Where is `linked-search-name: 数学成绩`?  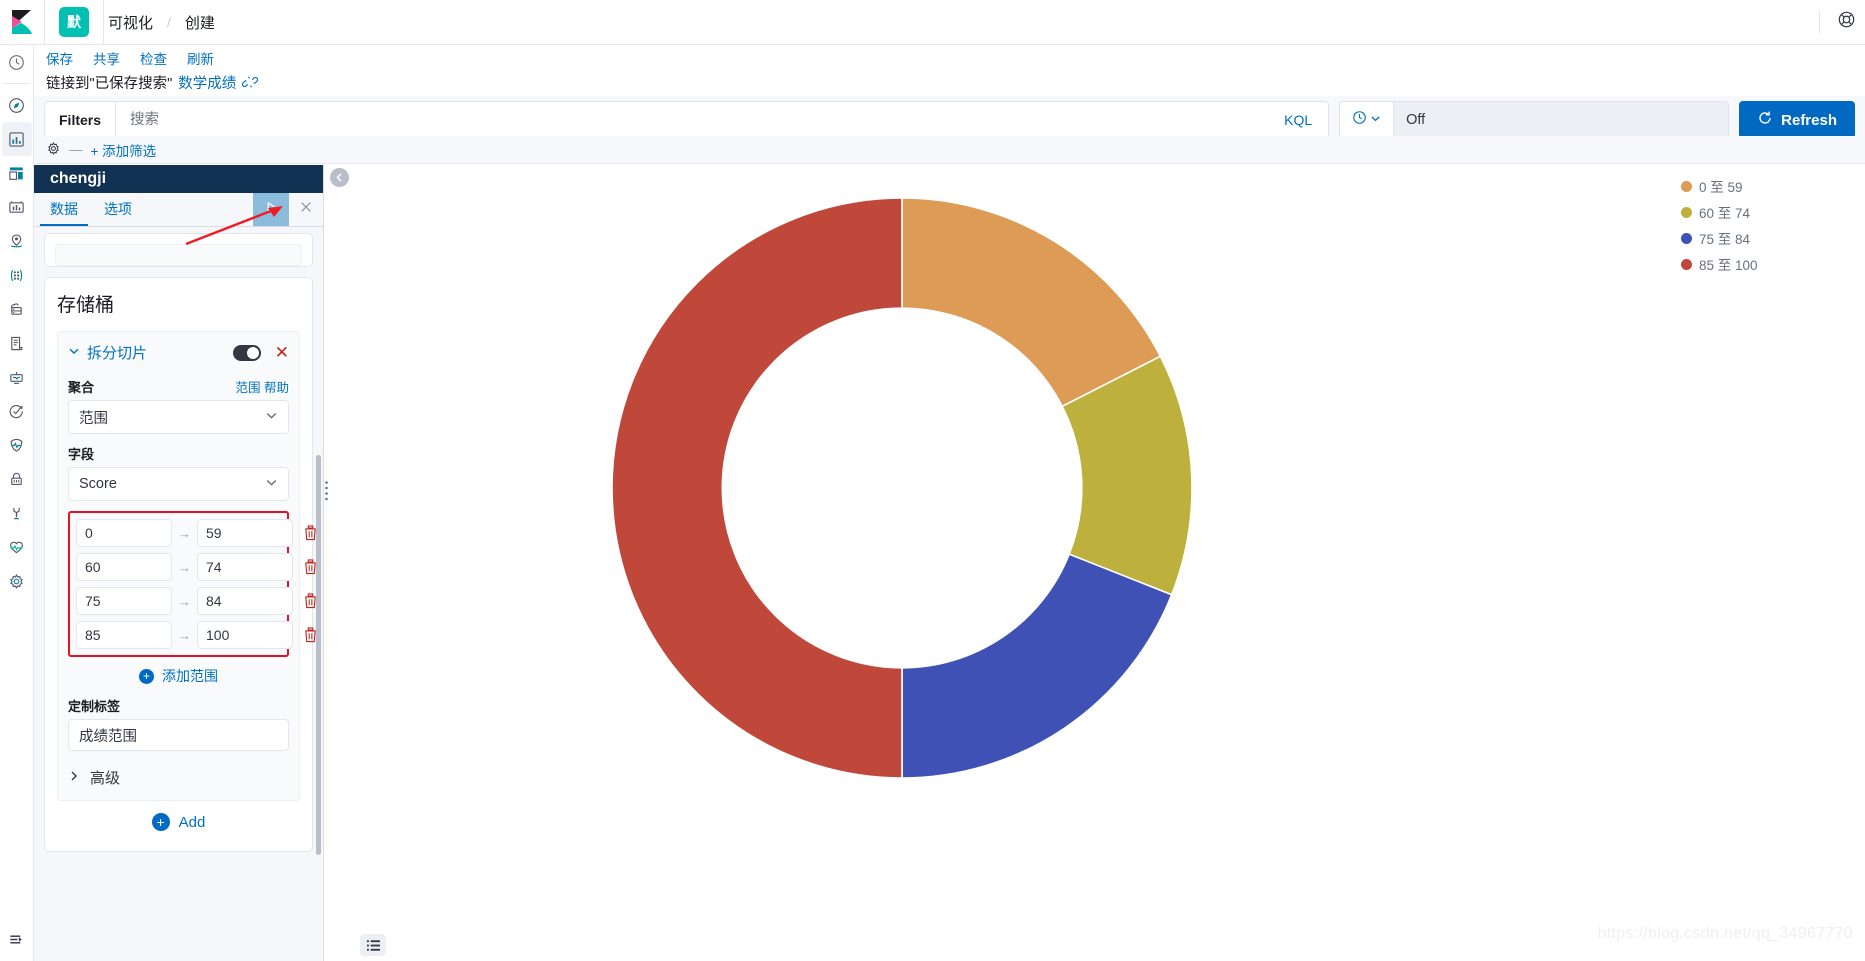 linked-search-name: 数学成绩 is located at coordinates (207, 82).